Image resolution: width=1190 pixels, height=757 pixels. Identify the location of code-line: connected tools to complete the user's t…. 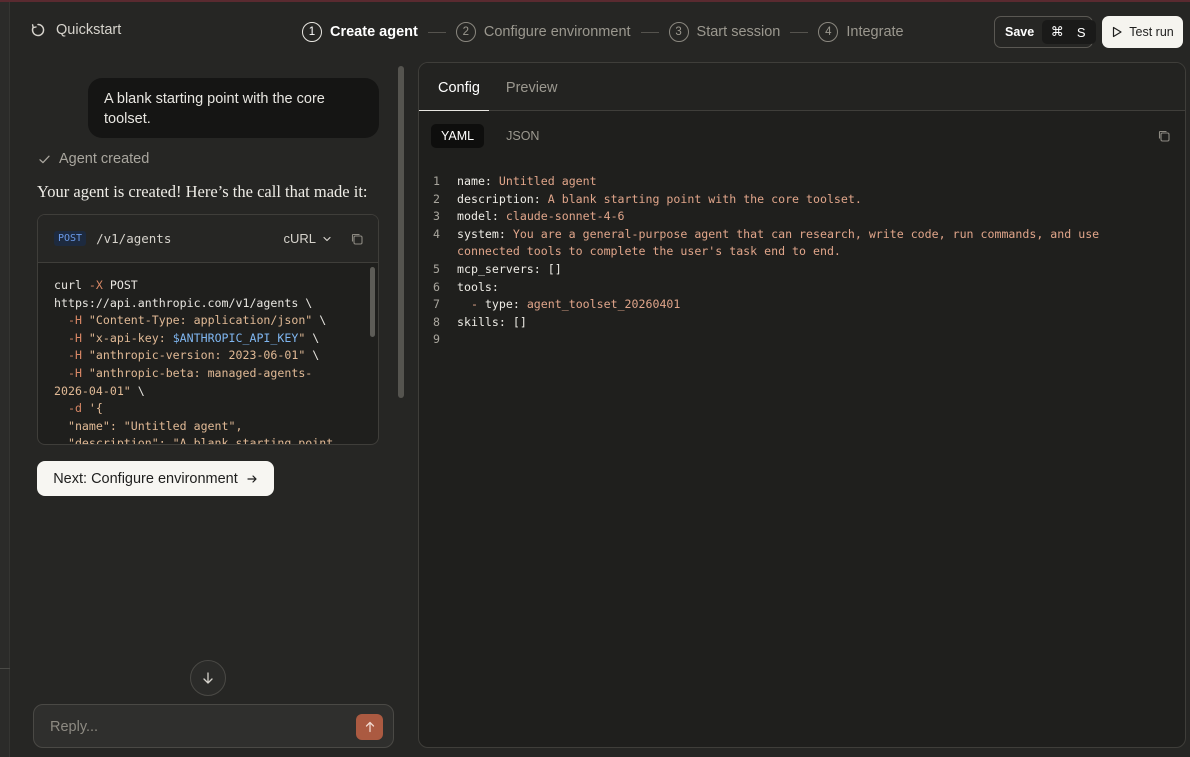
(766, 252).